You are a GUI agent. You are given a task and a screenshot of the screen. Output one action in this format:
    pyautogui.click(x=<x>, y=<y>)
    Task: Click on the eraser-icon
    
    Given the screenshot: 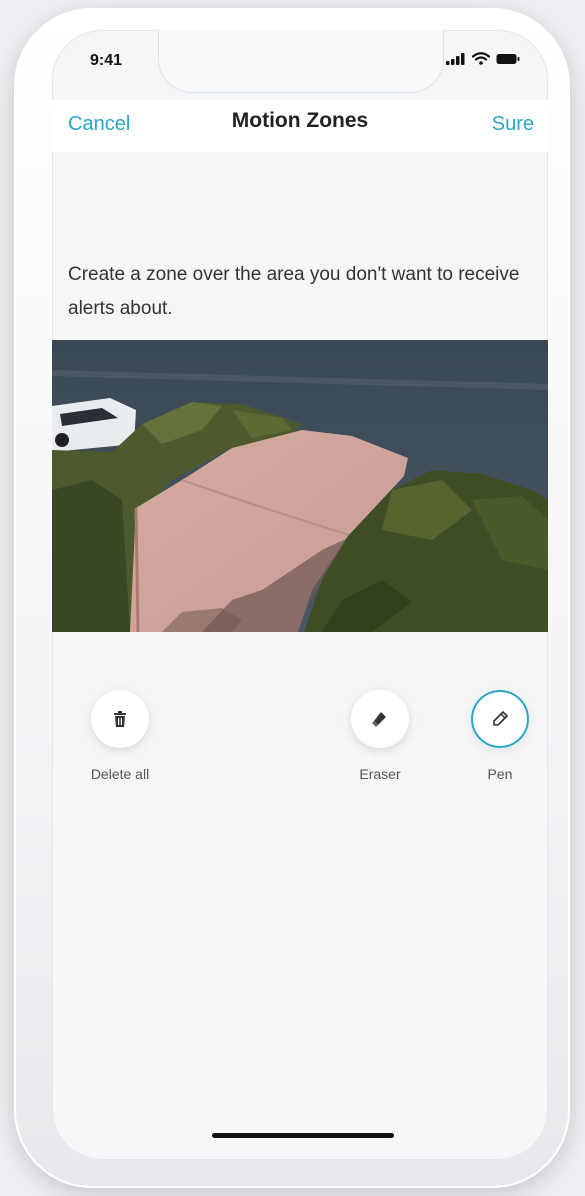 What is the action you would take?
    pyautogui.click(x=379, y=719)
    